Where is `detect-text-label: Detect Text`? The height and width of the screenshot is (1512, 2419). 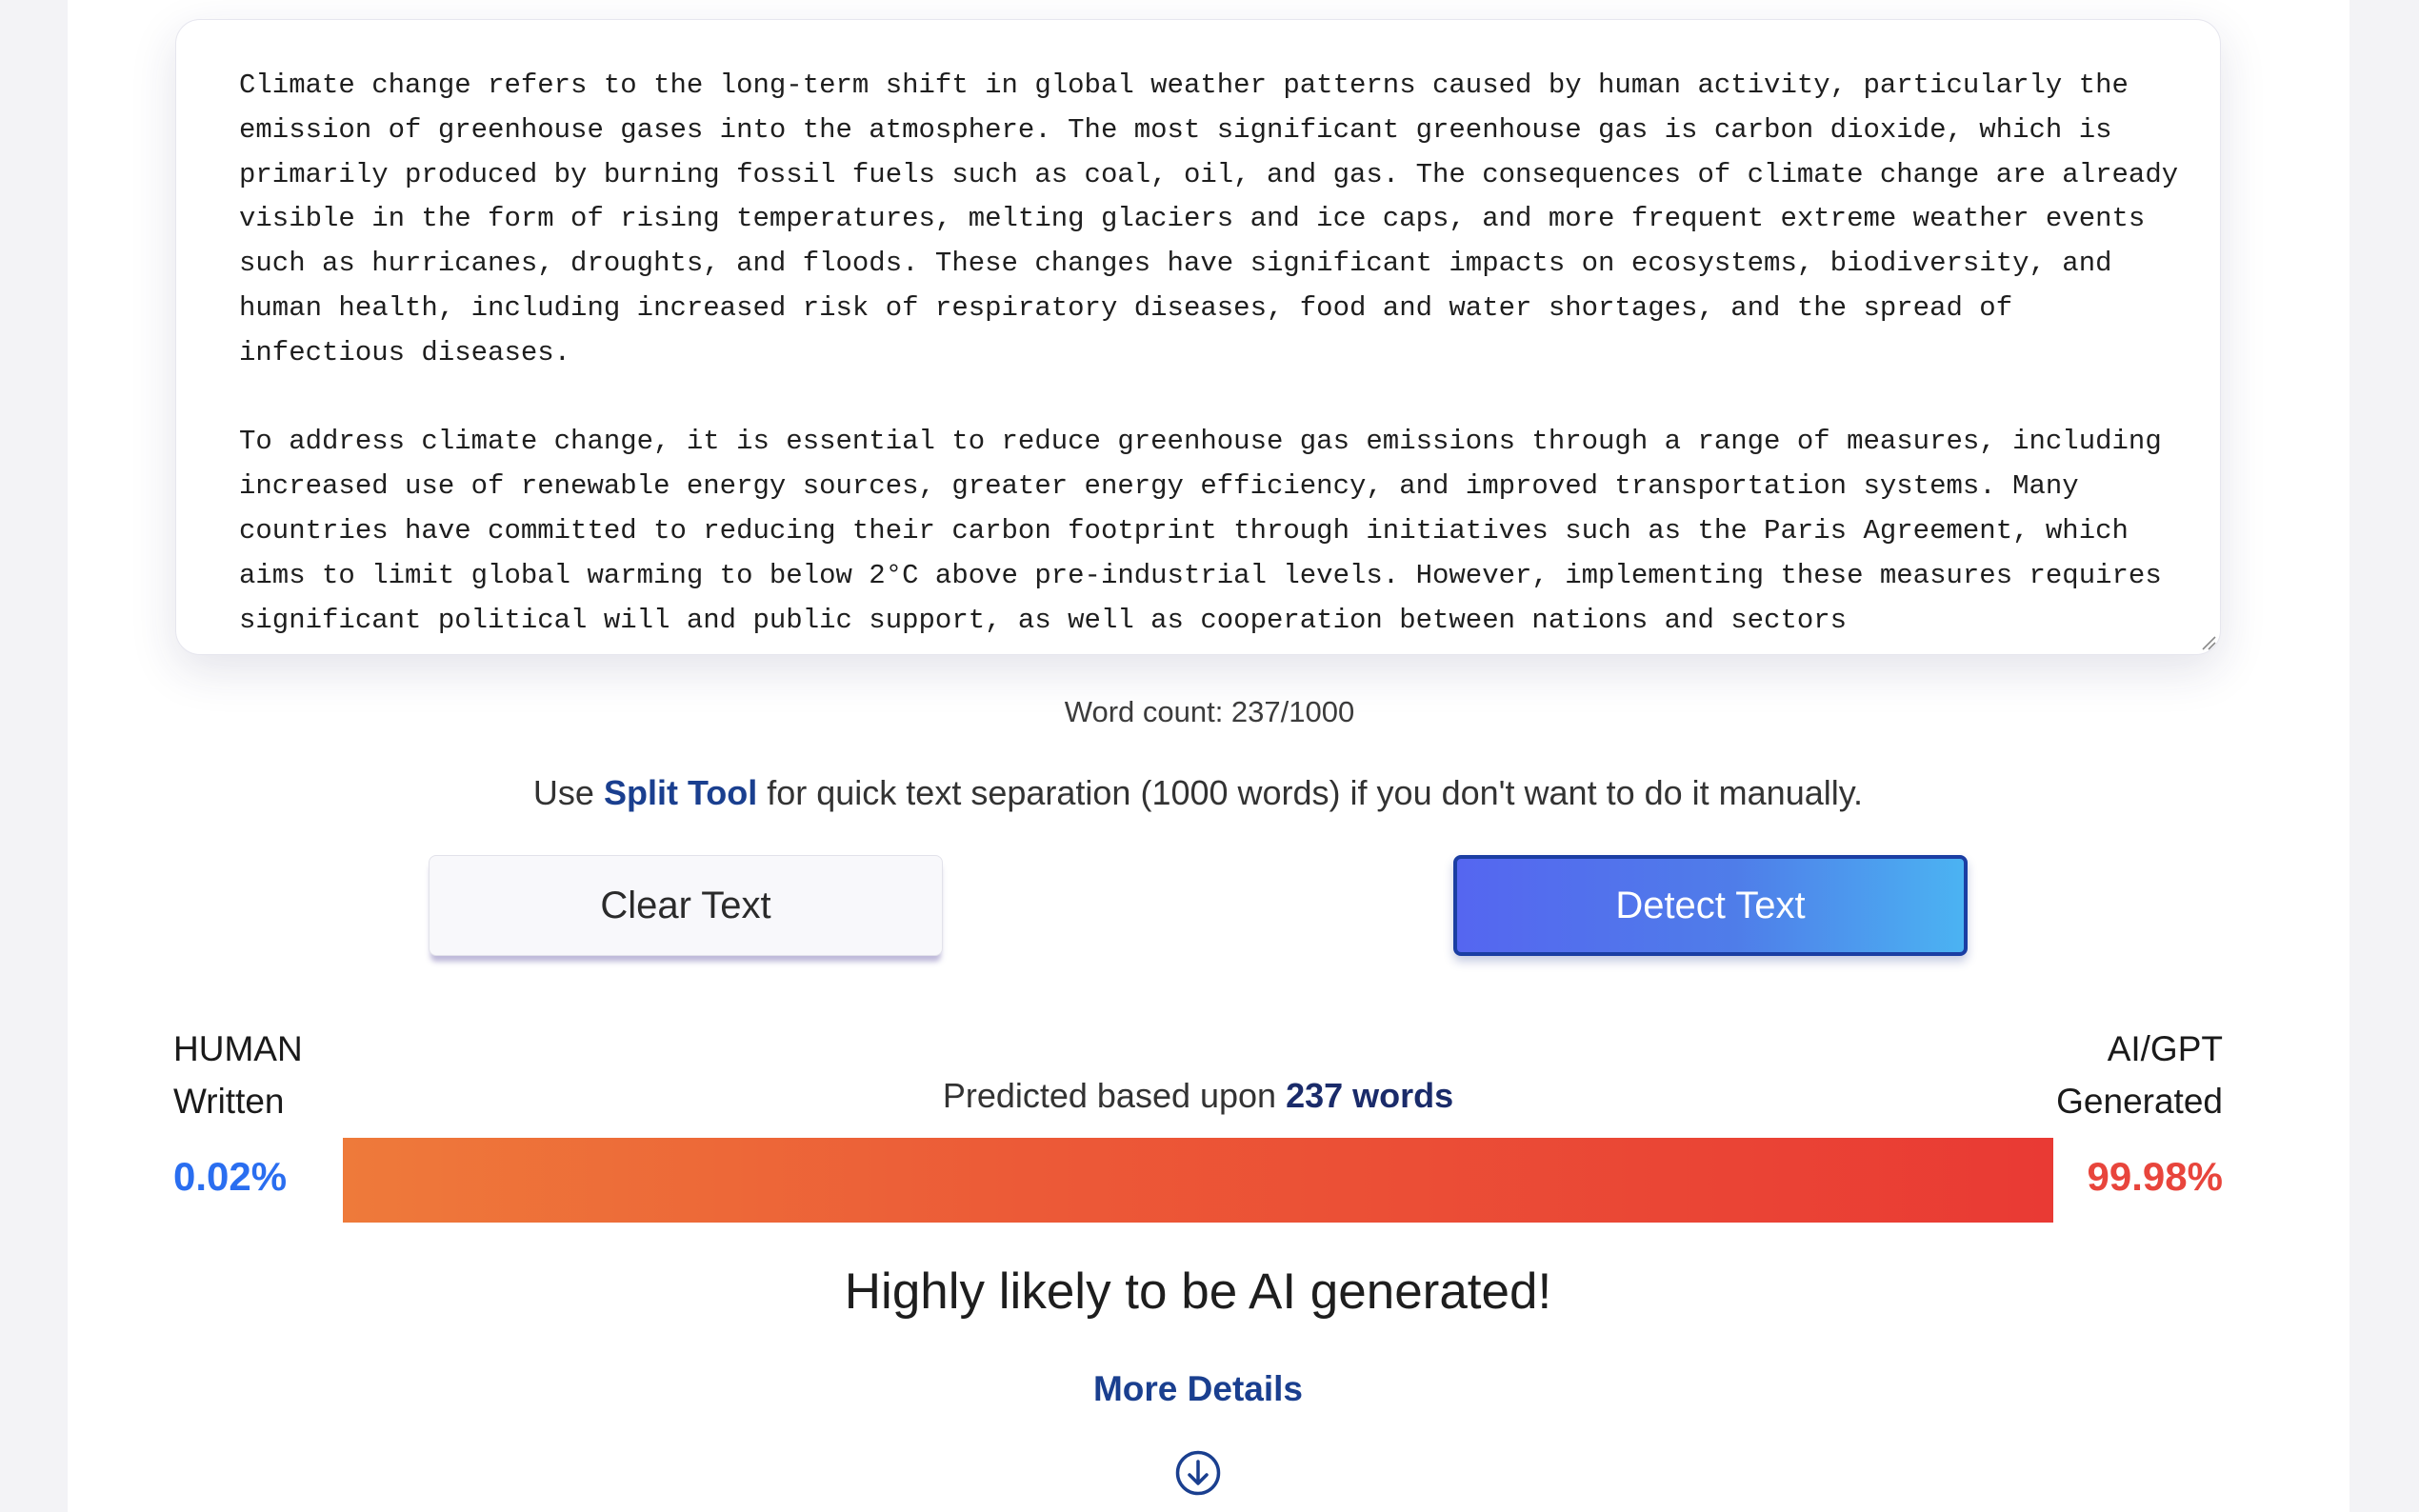
detect-text-label: Detect Text is located at coordinates (1710, 905).